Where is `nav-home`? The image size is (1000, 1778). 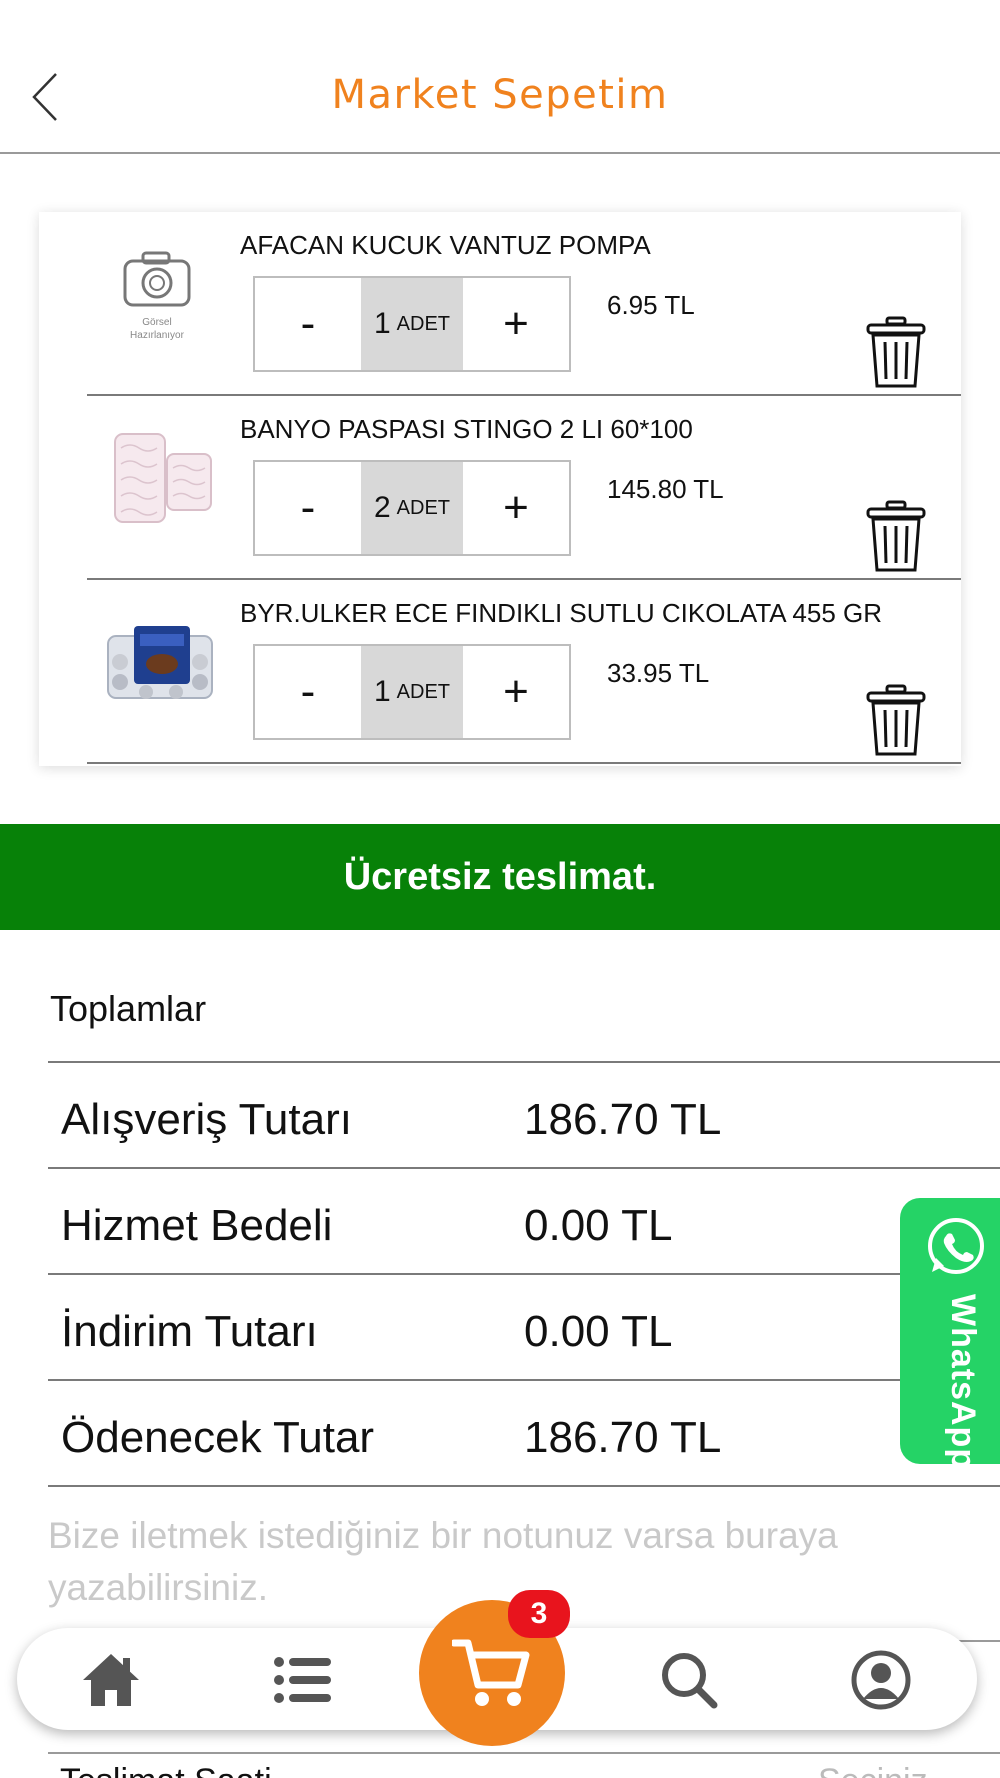 nav-home is located at coordinates (111, 1680).